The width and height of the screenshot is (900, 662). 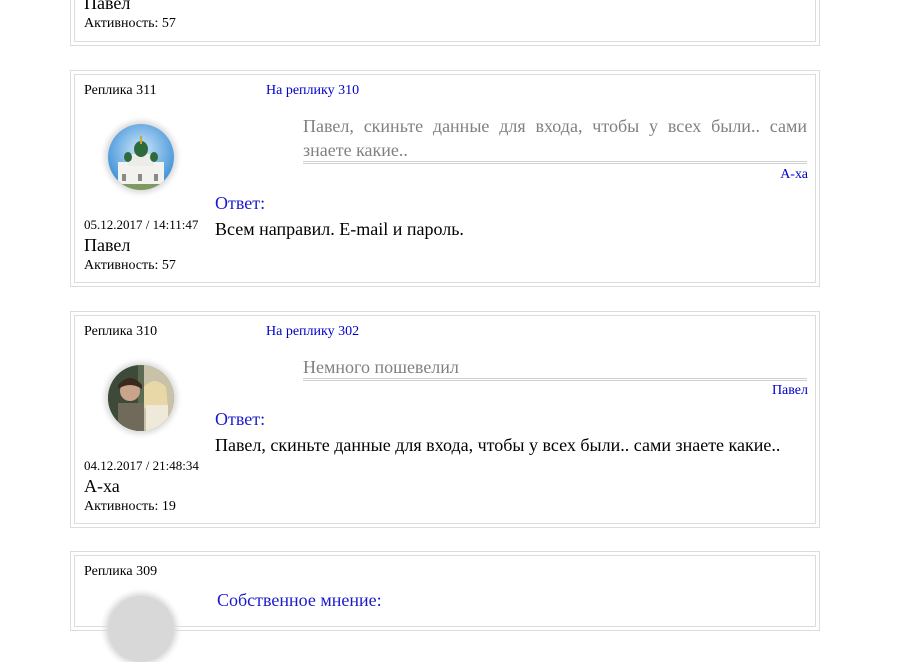 I want to click on movie-still-avatar-image, so click(x=141, y=398).